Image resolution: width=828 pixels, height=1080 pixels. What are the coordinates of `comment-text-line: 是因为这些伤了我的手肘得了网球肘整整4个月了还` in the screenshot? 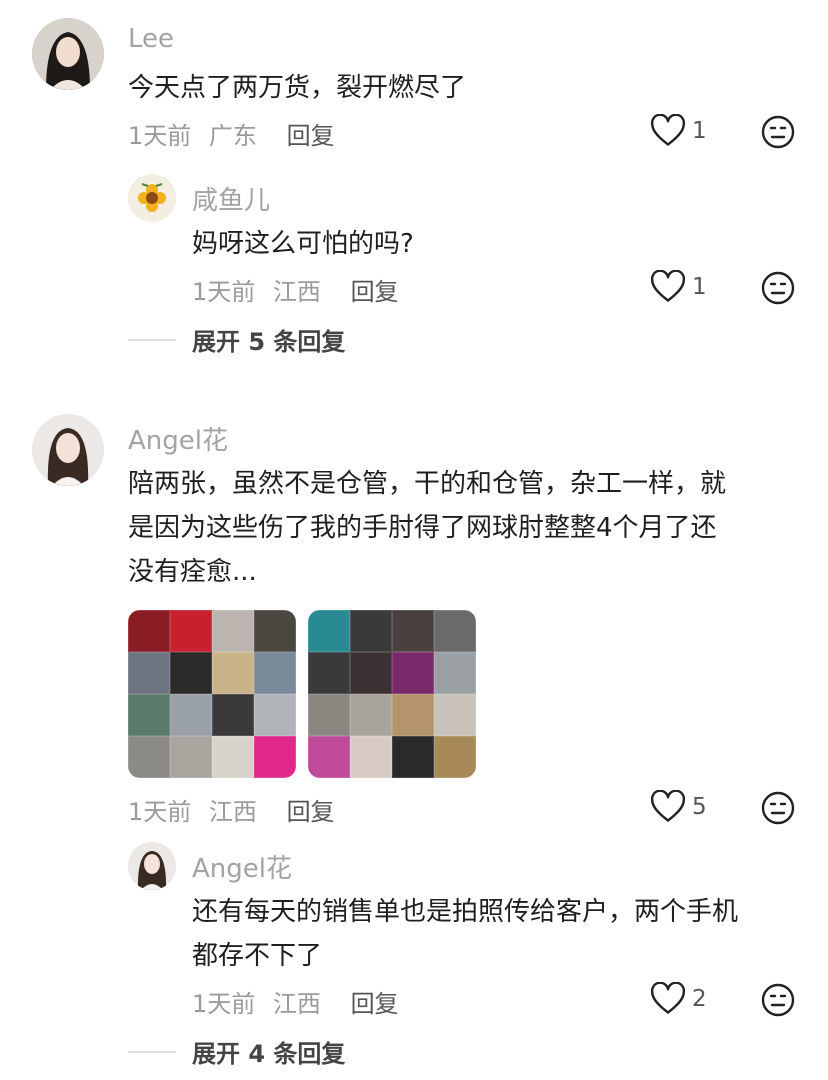 It's located at (422, 528).